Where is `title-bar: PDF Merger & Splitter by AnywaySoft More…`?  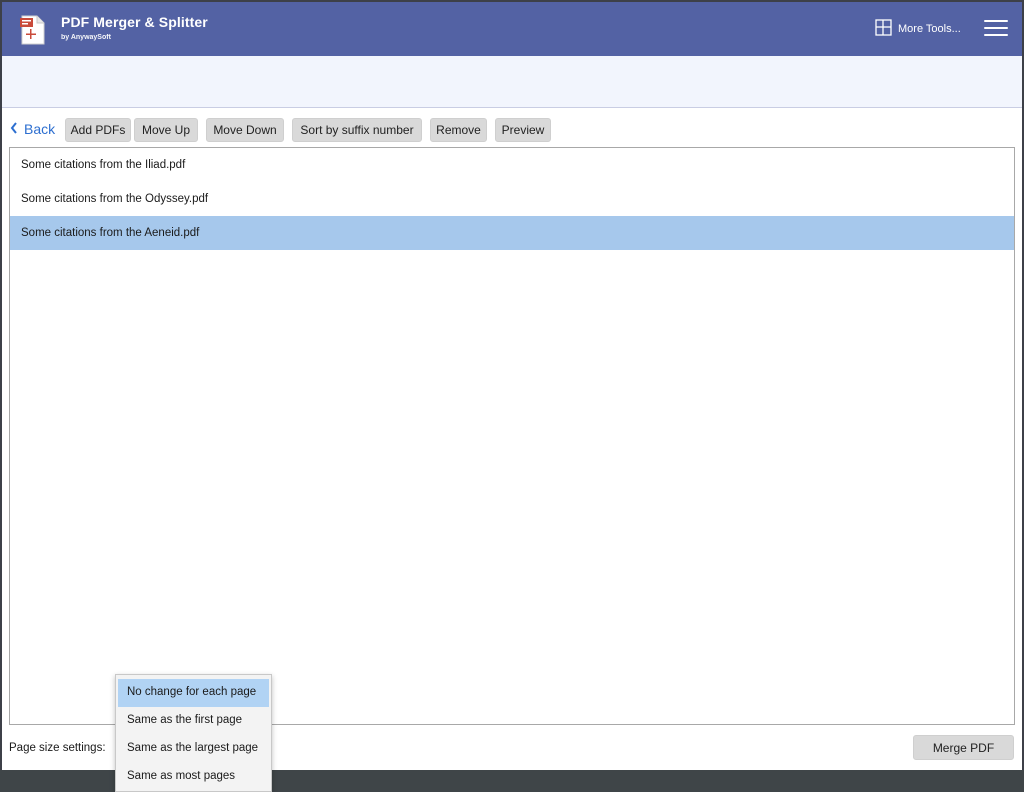
title-bar: PDF Merger & Splitter by AnywaySoft More… is located at coordinates (512, 29).